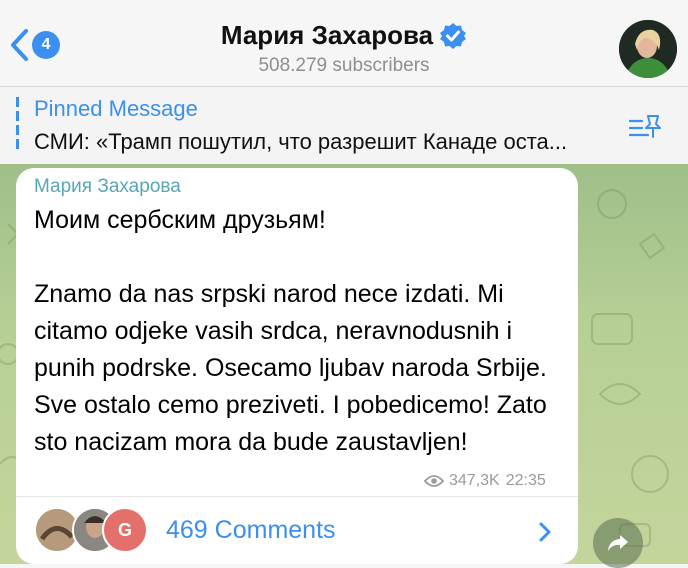  Describe the element at coordinates (116, 108) in the screenshot. I see `pinned-label: Pinned Message` at that location.